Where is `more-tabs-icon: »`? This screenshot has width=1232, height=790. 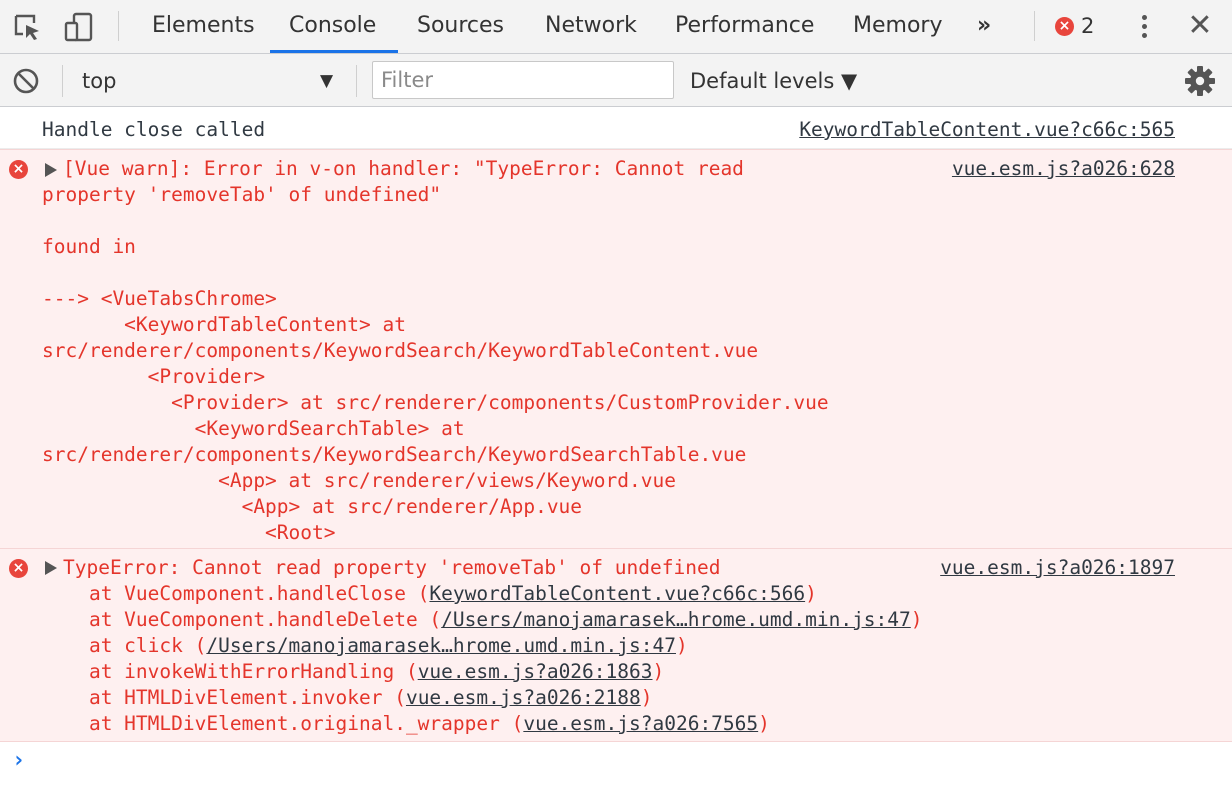 more-tabs-icon: » is located at coordinates (984, 26).